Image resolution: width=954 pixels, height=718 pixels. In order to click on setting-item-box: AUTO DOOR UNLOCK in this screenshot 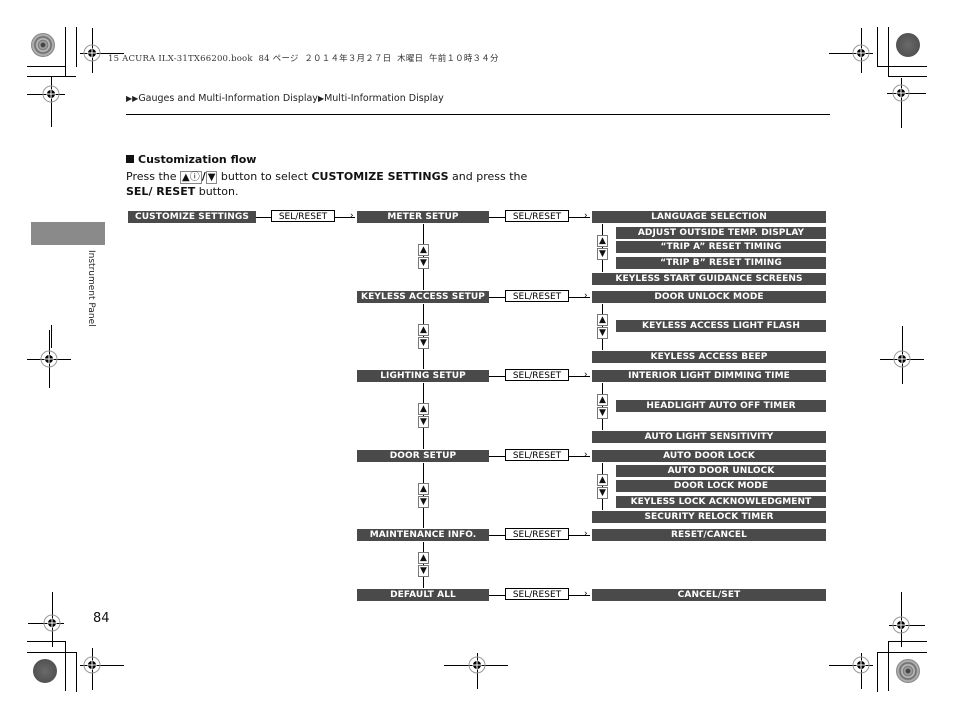, I will do `click(721, 471)`.